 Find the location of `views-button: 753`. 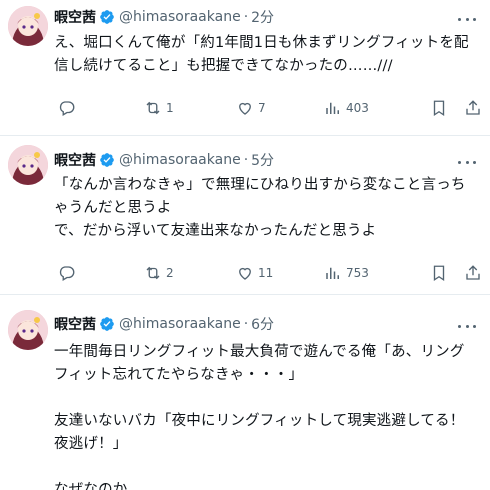

views-button: 753 is located at coordinates (346, 273).